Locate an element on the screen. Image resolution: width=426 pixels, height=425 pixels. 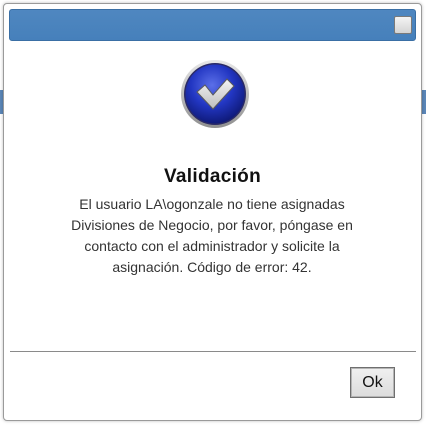
ok-button: Ok is located at coordinates (372, 382).